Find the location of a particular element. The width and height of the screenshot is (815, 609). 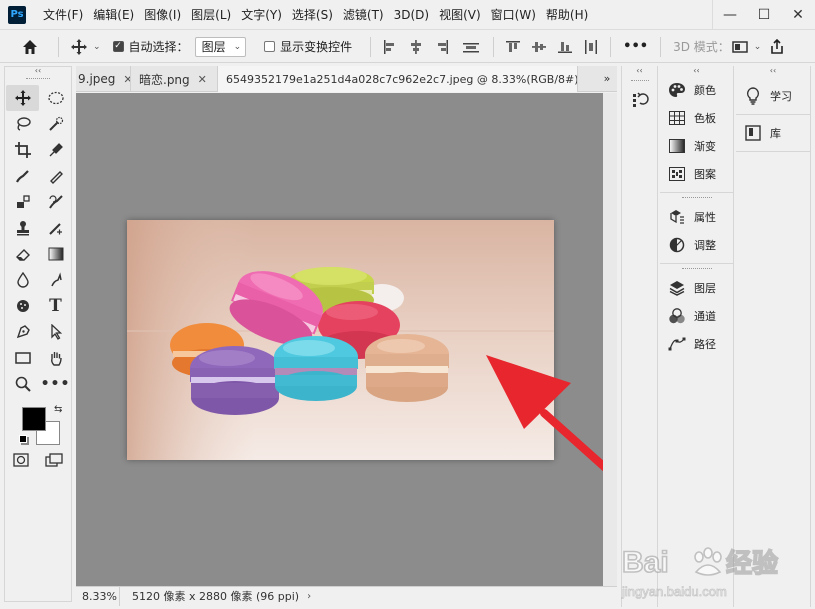

close-button: ✕ is located at coordinates (798, 15).